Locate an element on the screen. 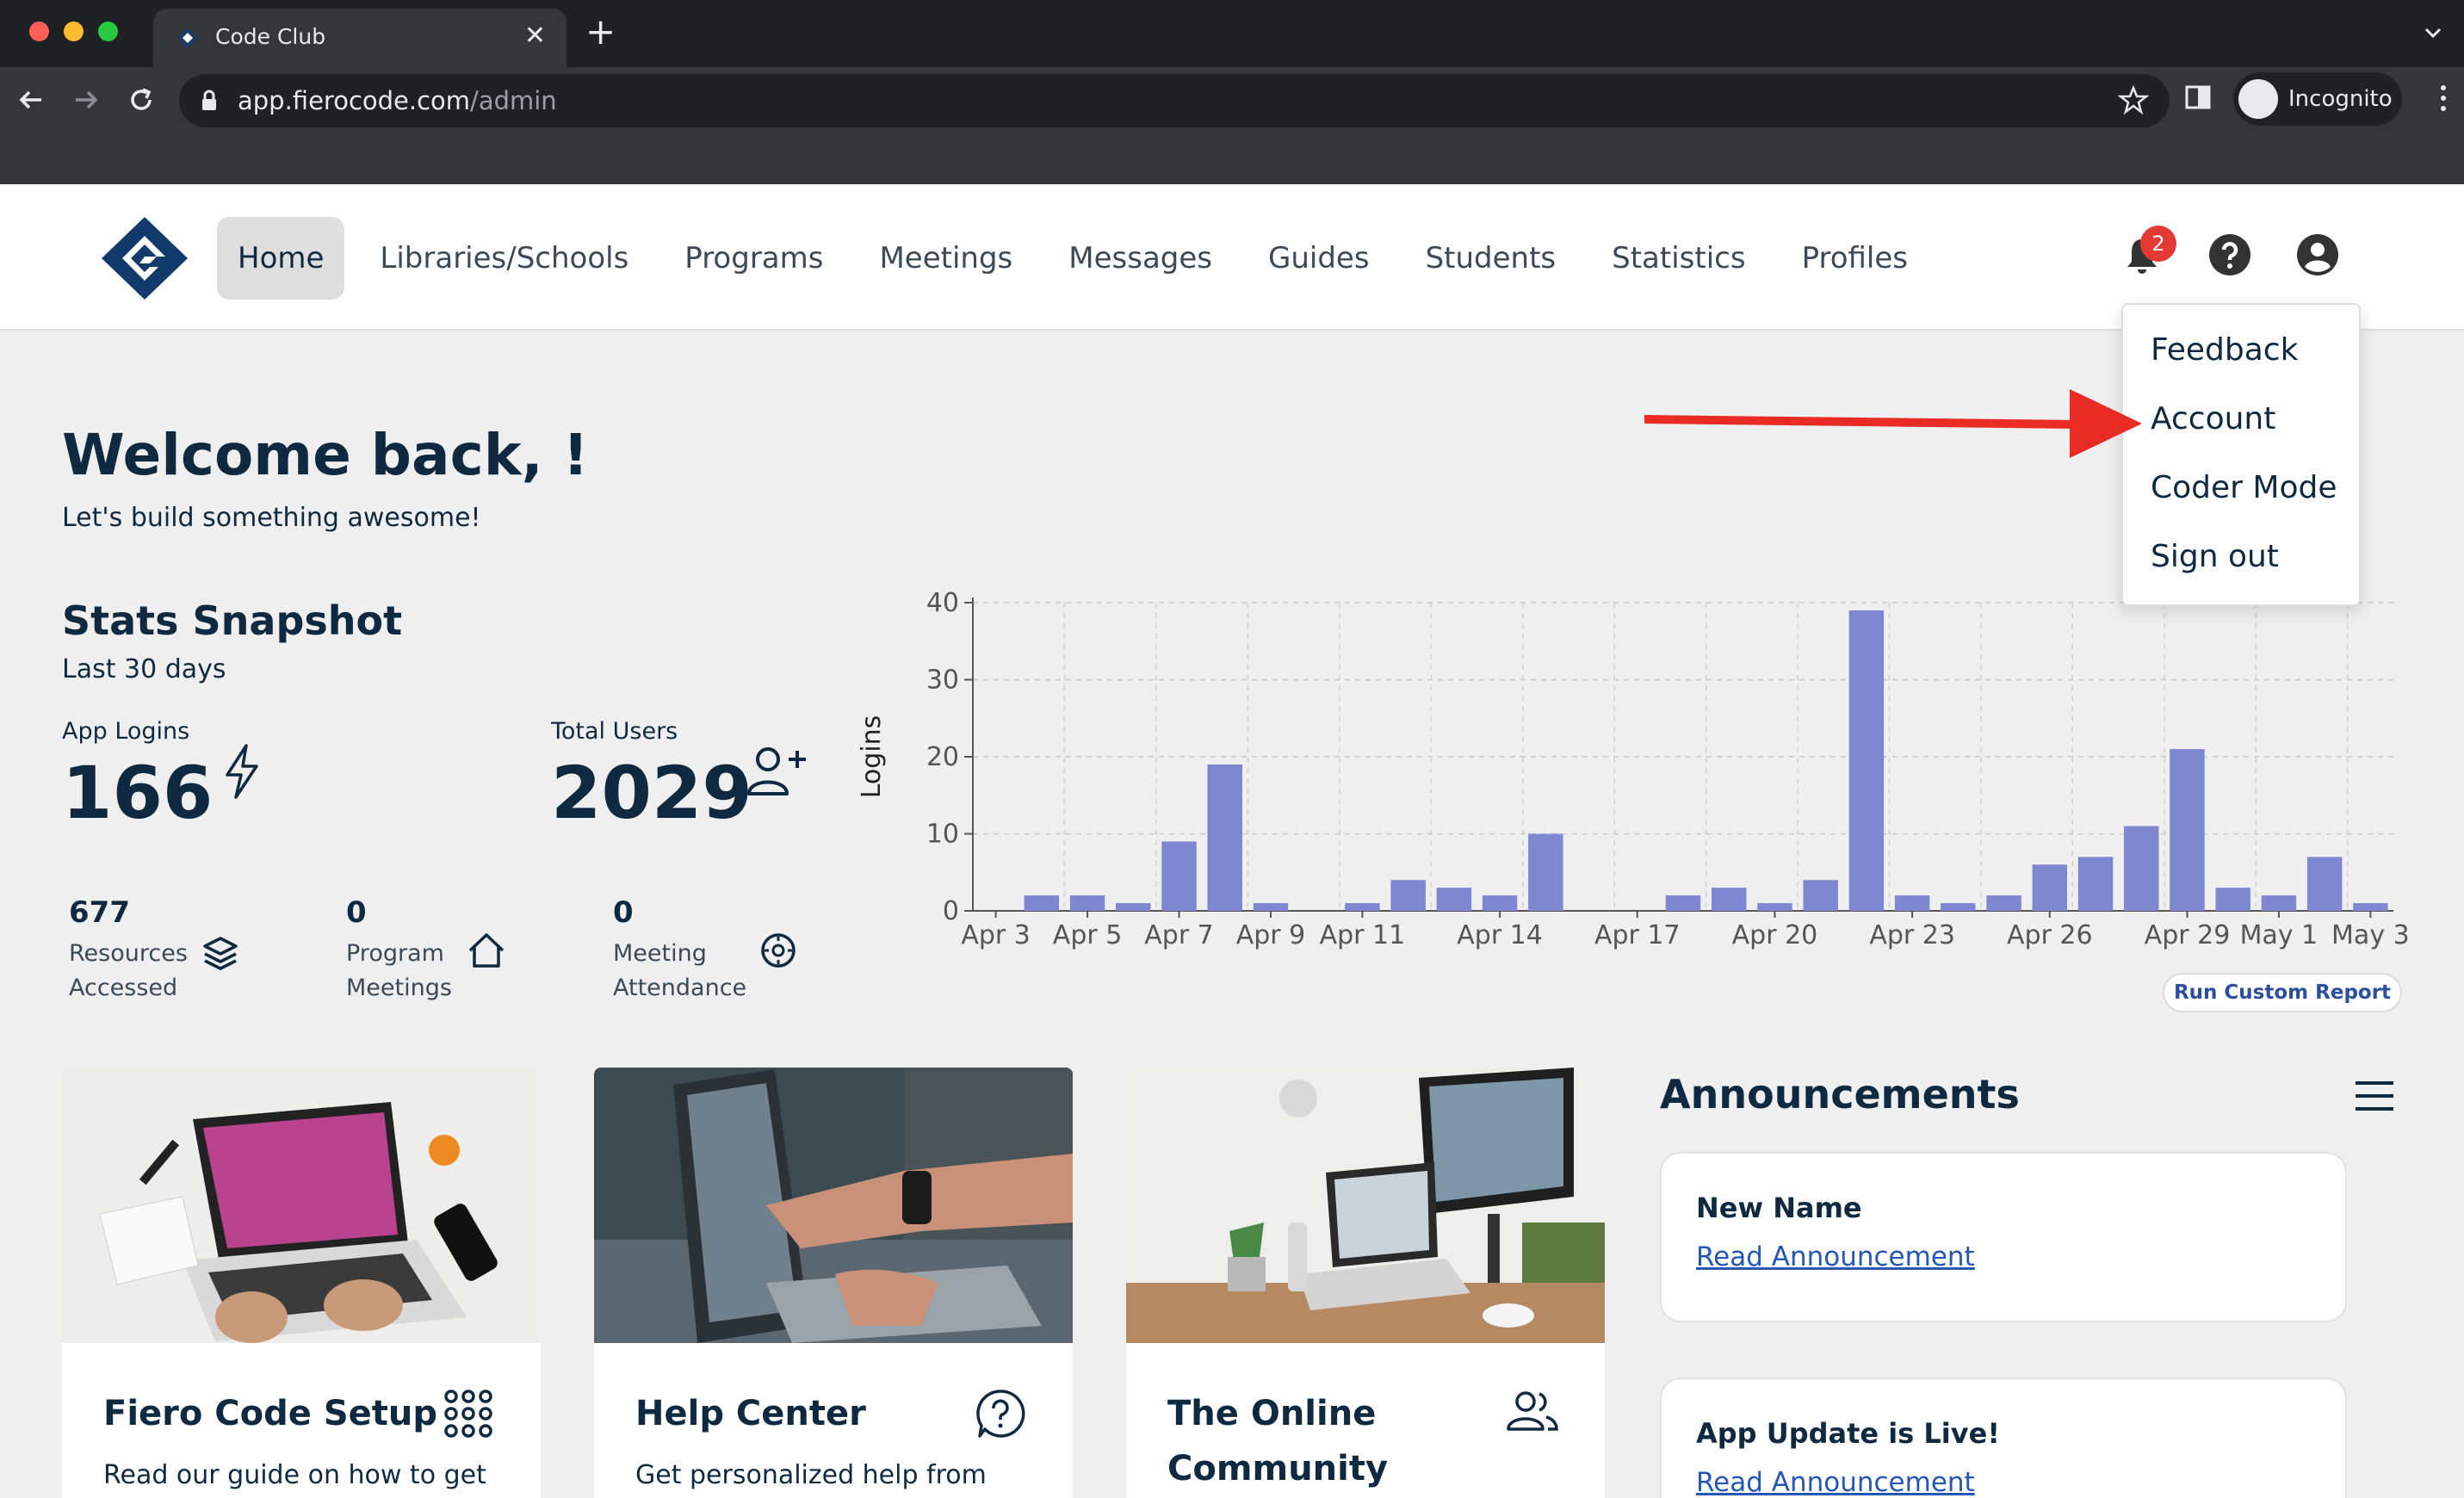 The width and height of the screenshot is (2464, 1498). x-tick-label: Apr 3 is located at coordinates (996, 935).